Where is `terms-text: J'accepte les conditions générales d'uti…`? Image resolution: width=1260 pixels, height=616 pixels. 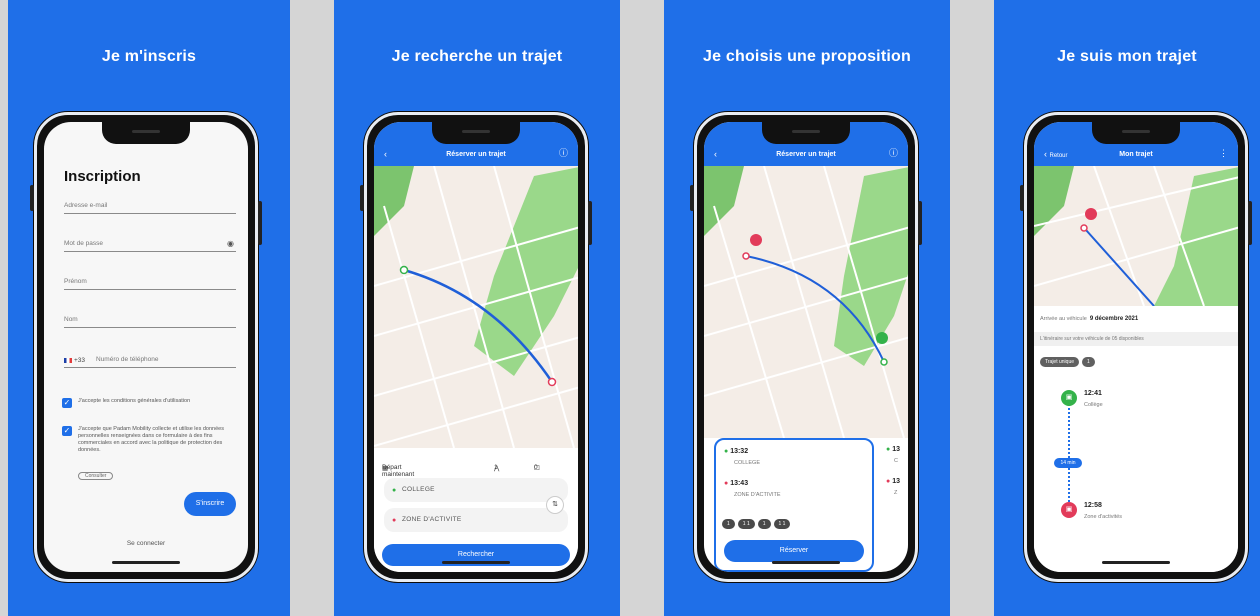
terms-text: J'accepte les conditions générales d'uti… is located at coordinates (134, 401).